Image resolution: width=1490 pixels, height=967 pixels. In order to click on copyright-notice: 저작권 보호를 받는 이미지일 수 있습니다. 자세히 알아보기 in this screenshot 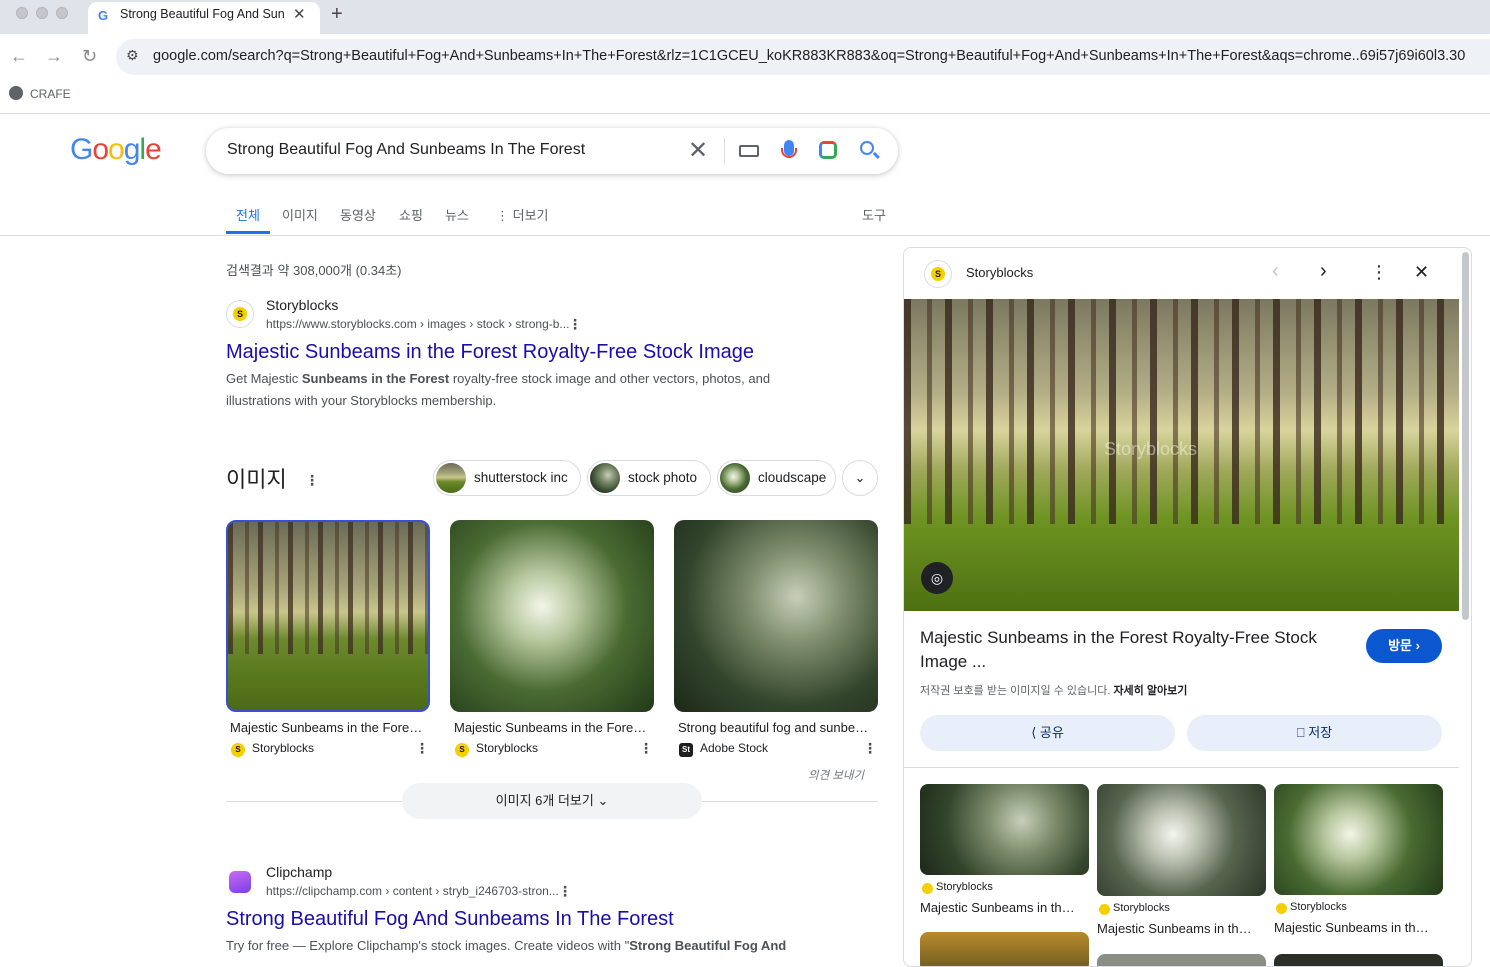, I will do `click(1054, 691)`.